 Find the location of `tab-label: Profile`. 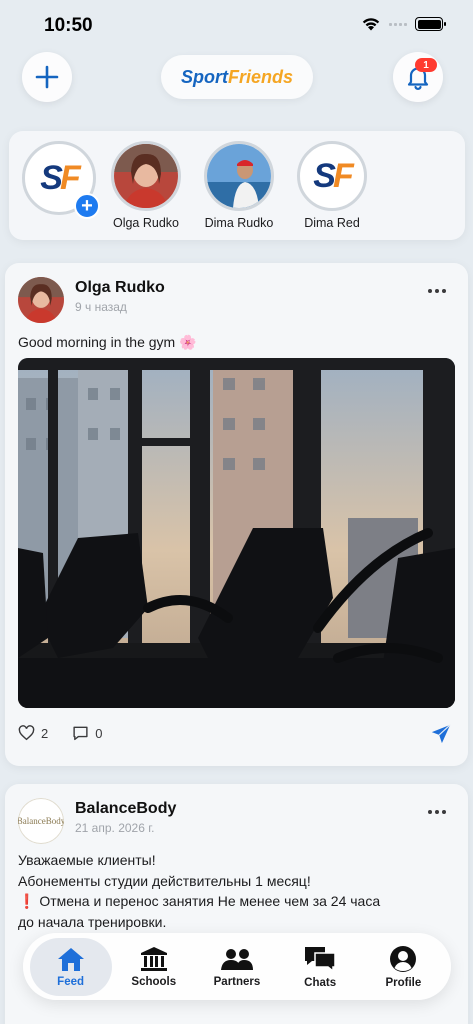

tab-label: Profile is located at coordinates (403, 982).